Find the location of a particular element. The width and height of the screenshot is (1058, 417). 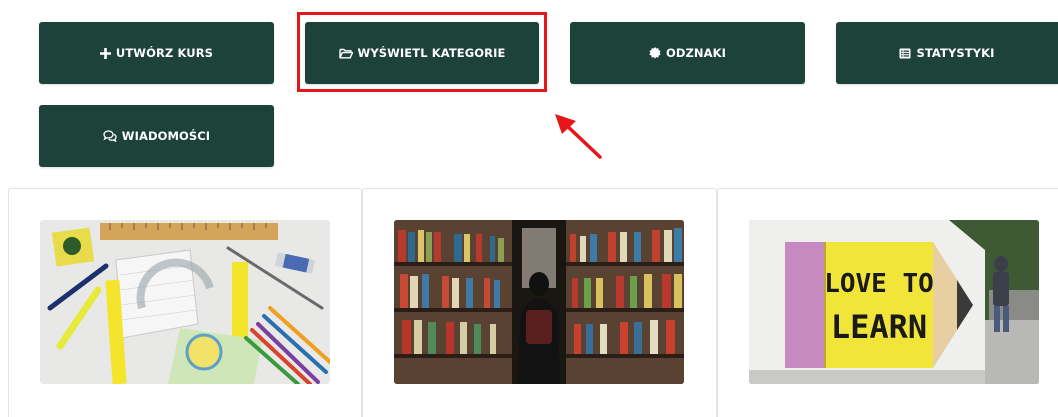

school-supplies-image is located at coordinates (185, 302).